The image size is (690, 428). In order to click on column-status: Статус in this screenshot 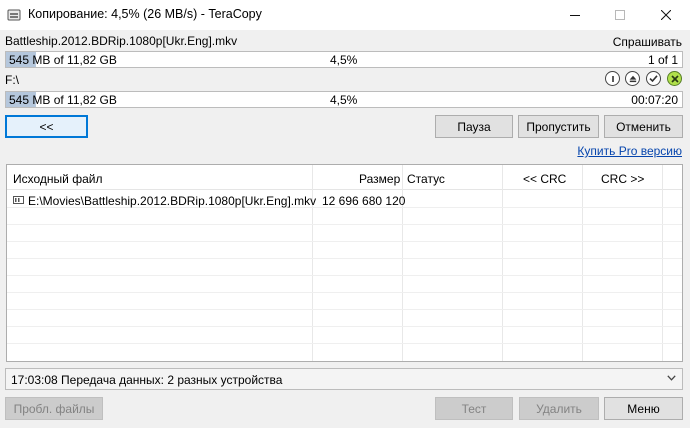, I will do `click(426, 179)`.